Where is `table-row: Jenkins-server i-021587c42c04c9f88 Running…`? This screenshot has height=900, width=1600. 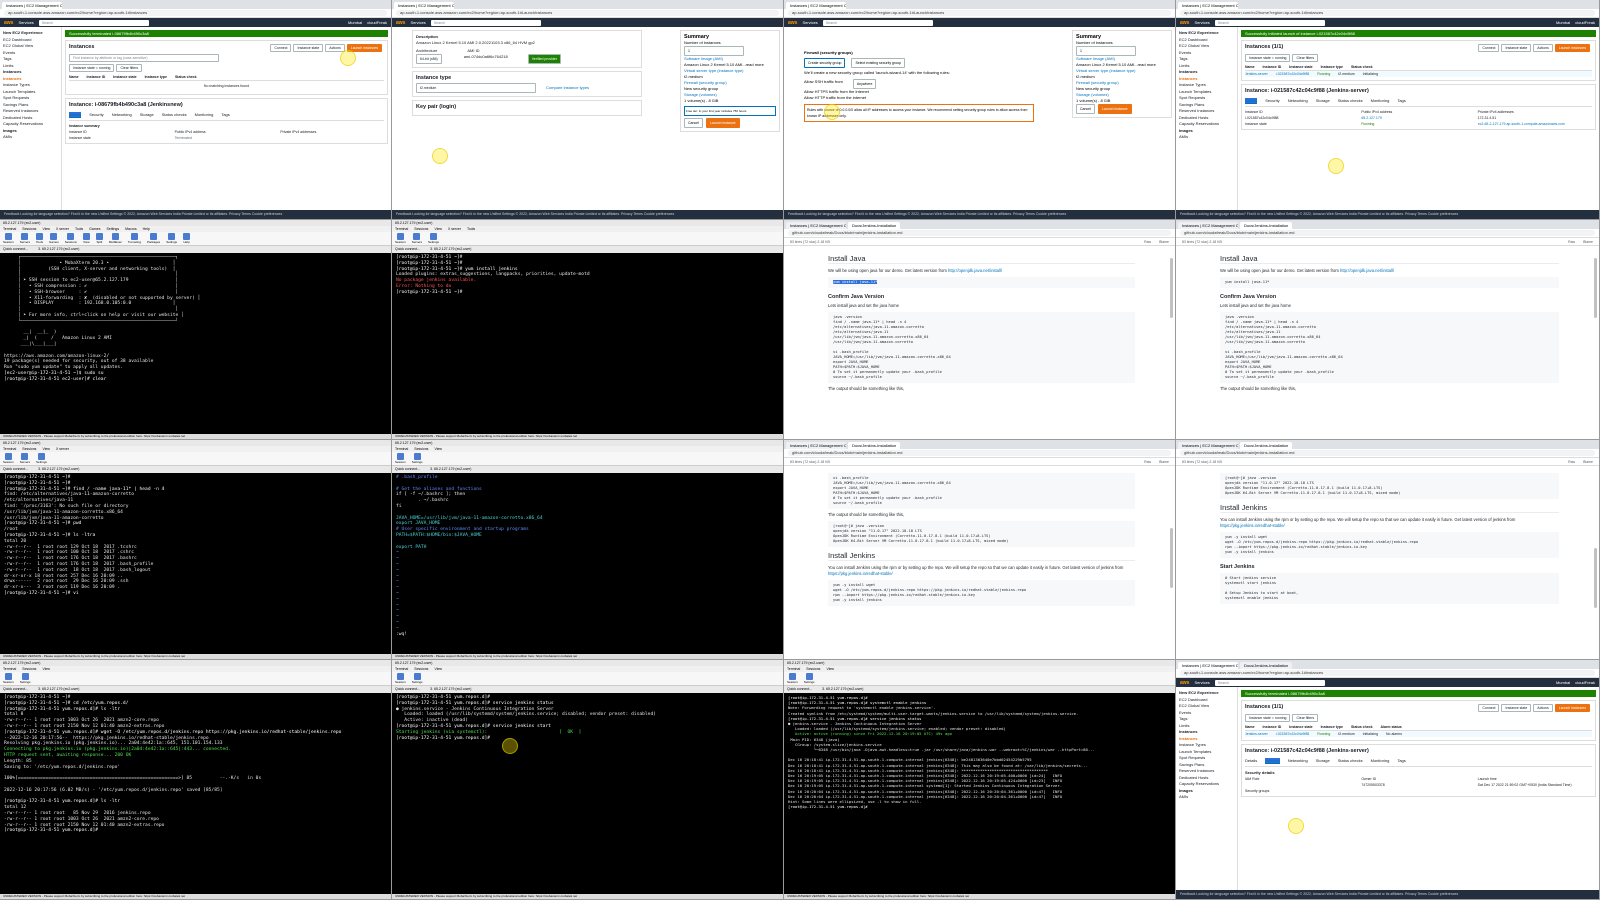
table-row: Jenkins-server i-021587c42c04c9f88 Running… is located at coordinates (1418, 734).